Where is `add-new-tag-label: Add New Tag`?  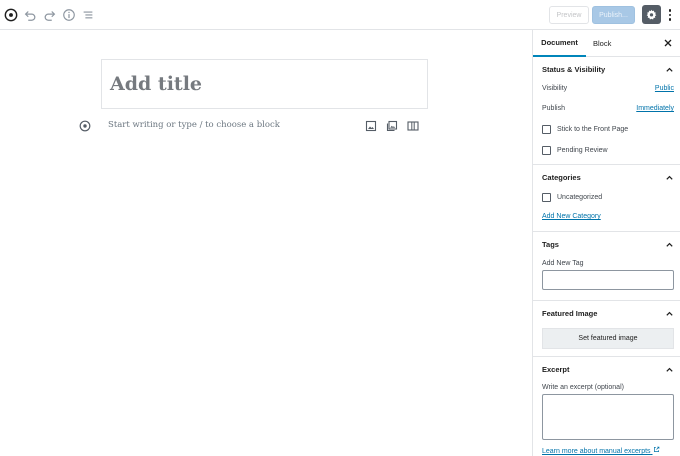 add-new-tag-label: Add New Tag is located at coordinates (563, 263).